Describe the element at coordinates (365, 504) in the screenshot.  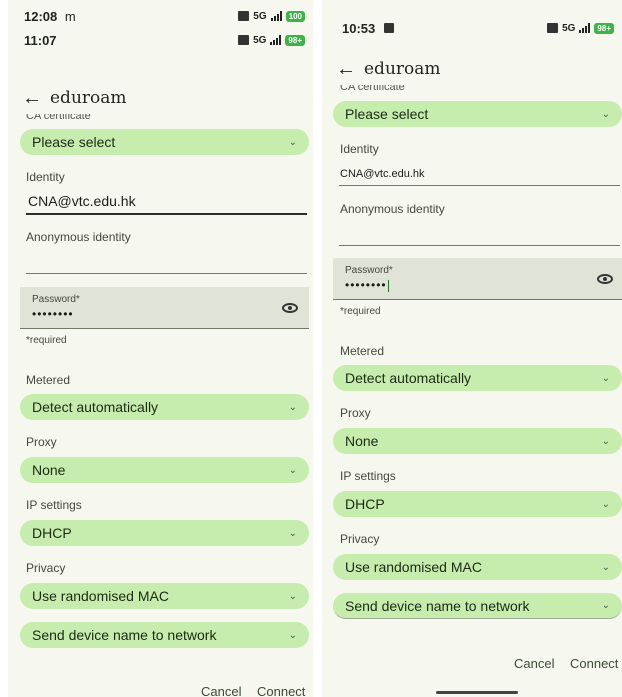
I see `dropdown-value: DHCP` at that location.